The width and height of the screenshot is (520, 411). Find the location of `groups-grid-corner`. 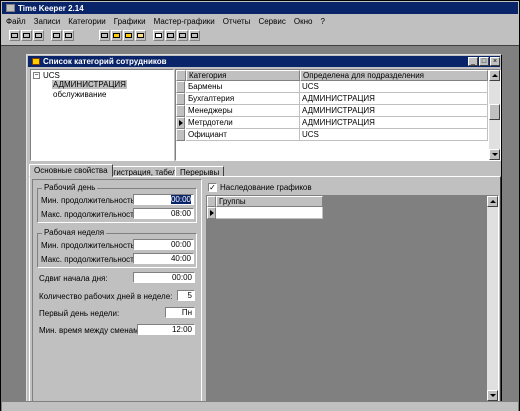

groups-grid-corner is located at coordinates (211, 201).